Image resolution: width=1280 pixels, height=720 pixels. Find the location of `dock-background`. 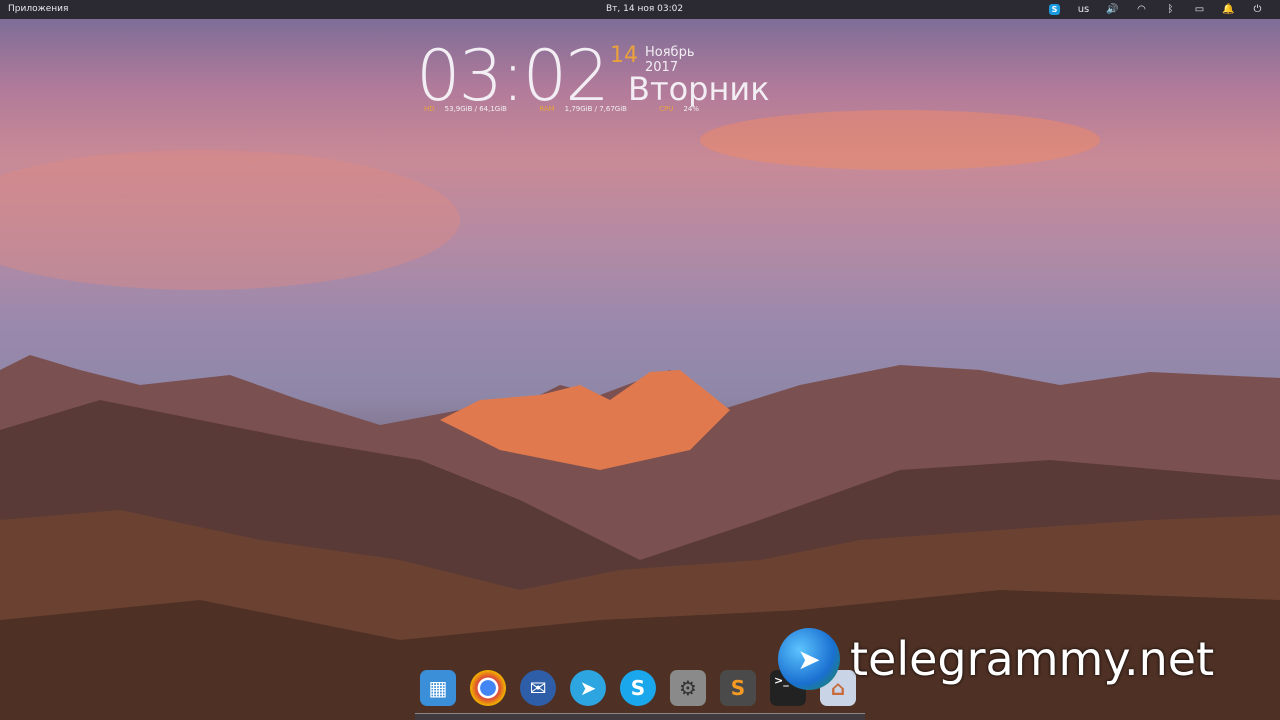

dock-background is located at coordinates (640, 716).